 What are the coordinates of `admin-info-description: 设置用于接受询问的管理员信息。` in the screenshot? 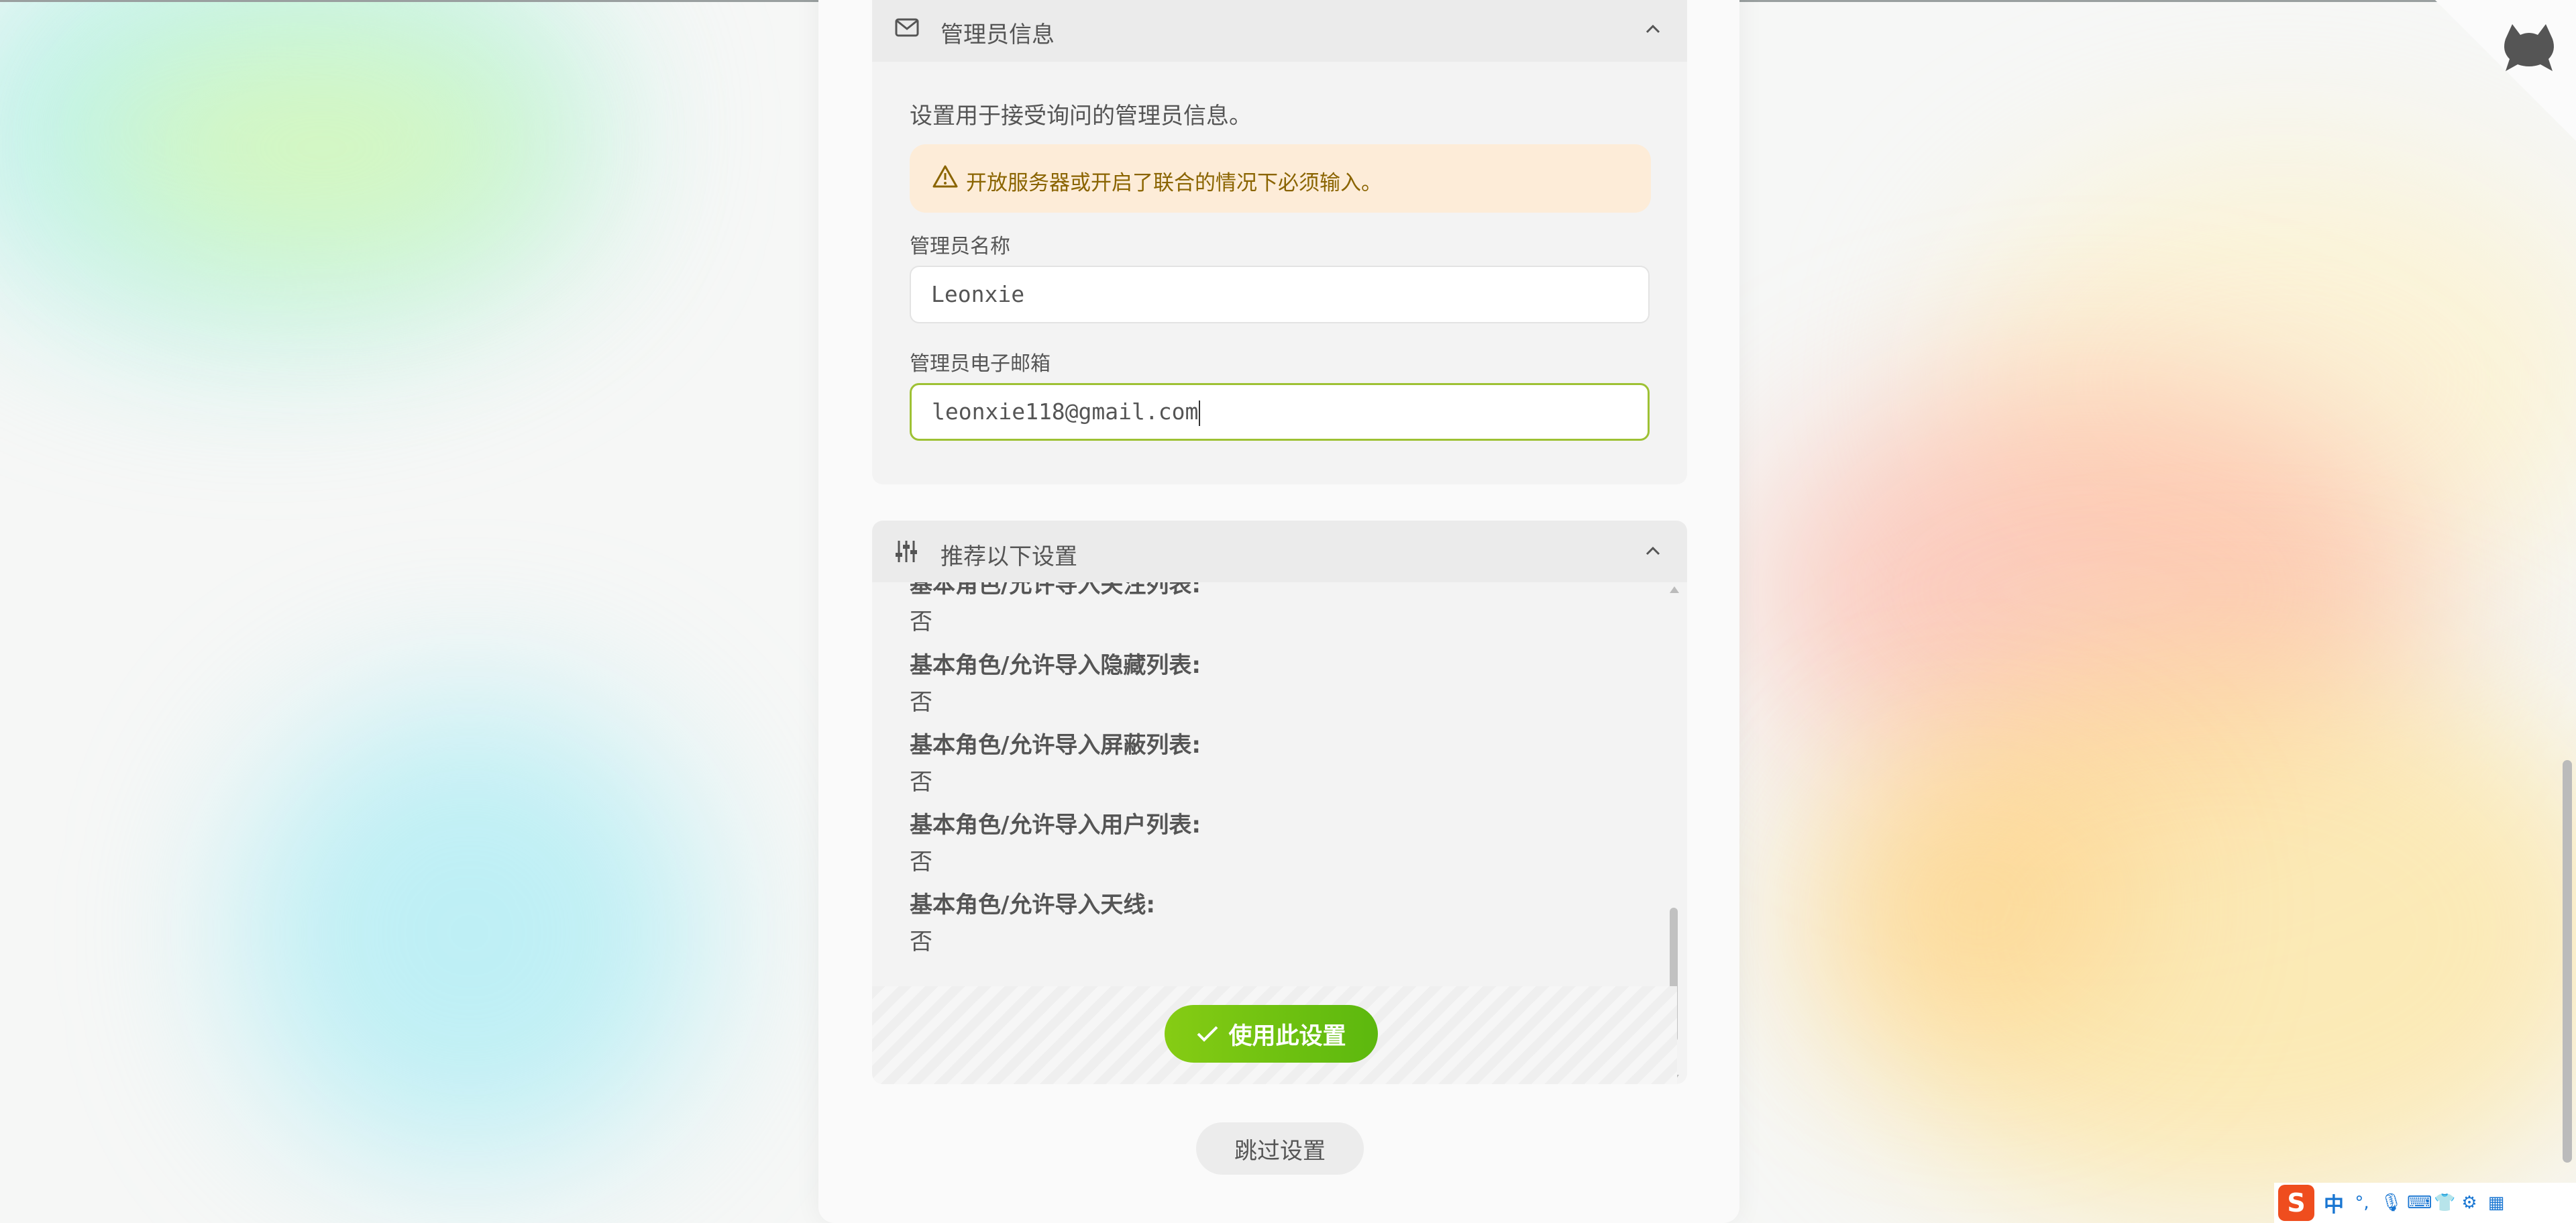 It's located at (1081, 116).